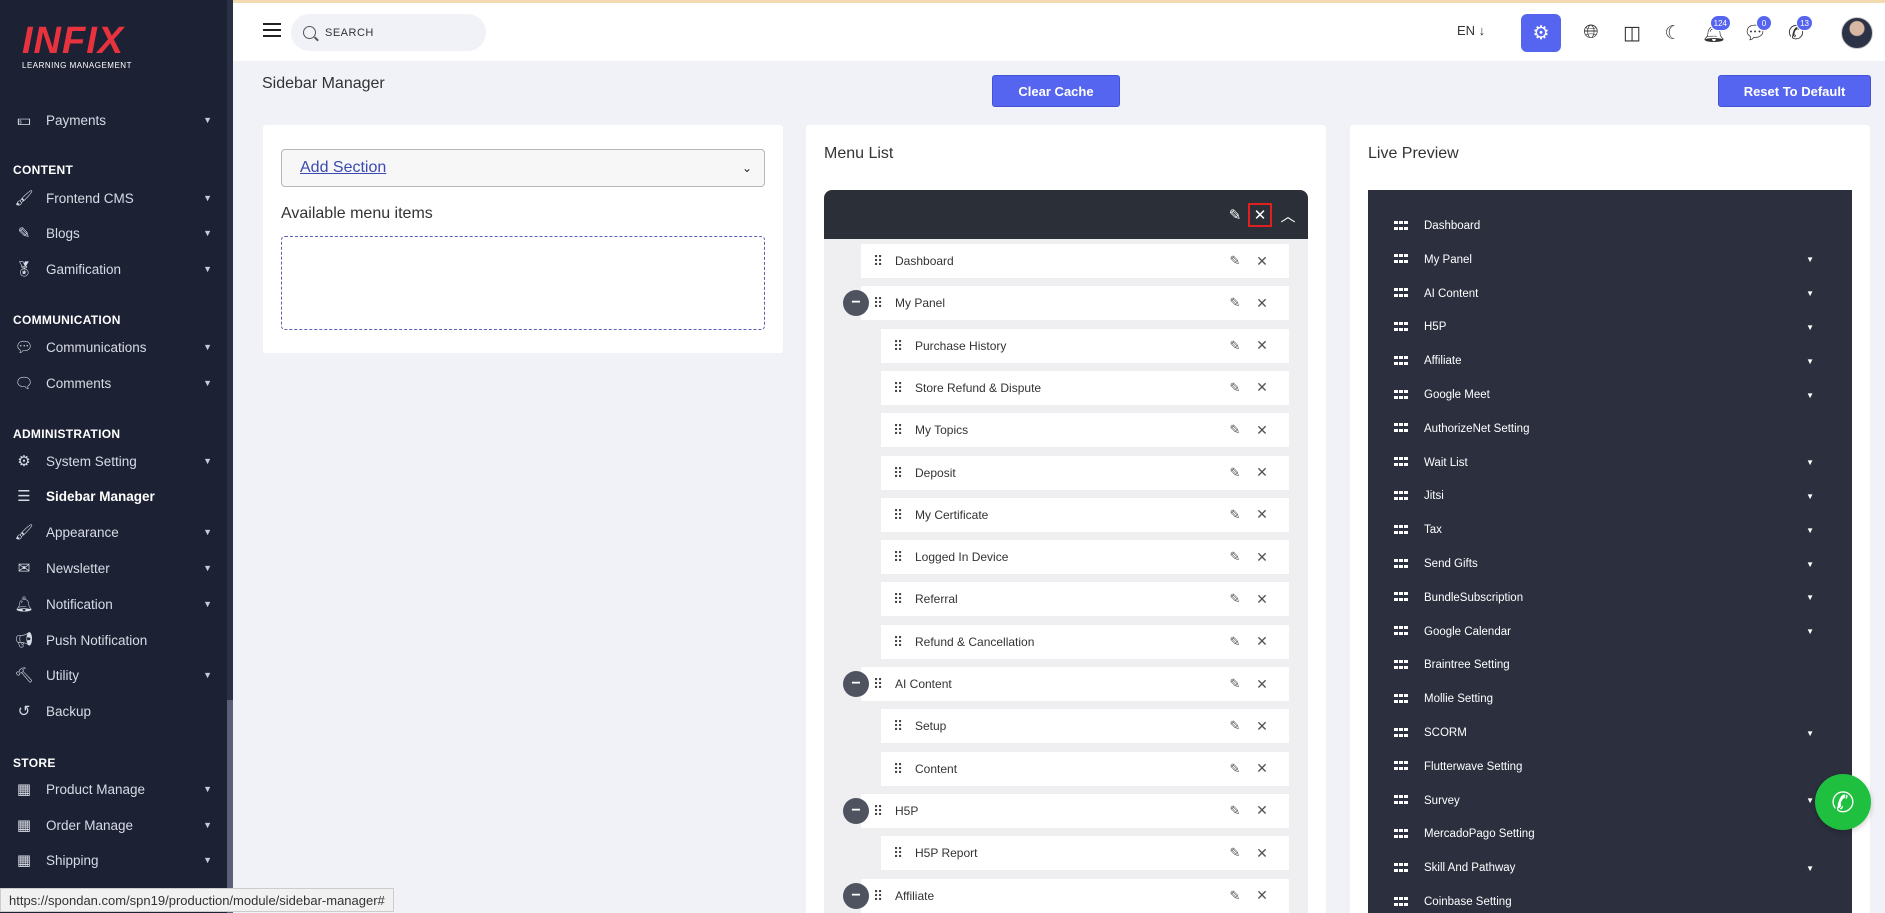 The image size is (1885, 913). What do you see at coordinates (113, 383) in the screenshot?
I see `sidebar-item: 🗨︎ Comments ▼` at bounding box center [113, 383].